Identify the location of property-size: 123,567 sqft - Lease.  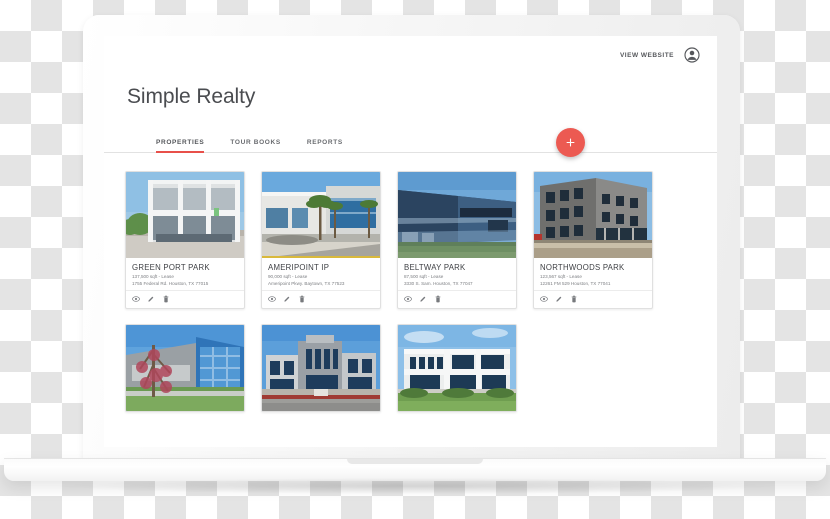
(561, 276).